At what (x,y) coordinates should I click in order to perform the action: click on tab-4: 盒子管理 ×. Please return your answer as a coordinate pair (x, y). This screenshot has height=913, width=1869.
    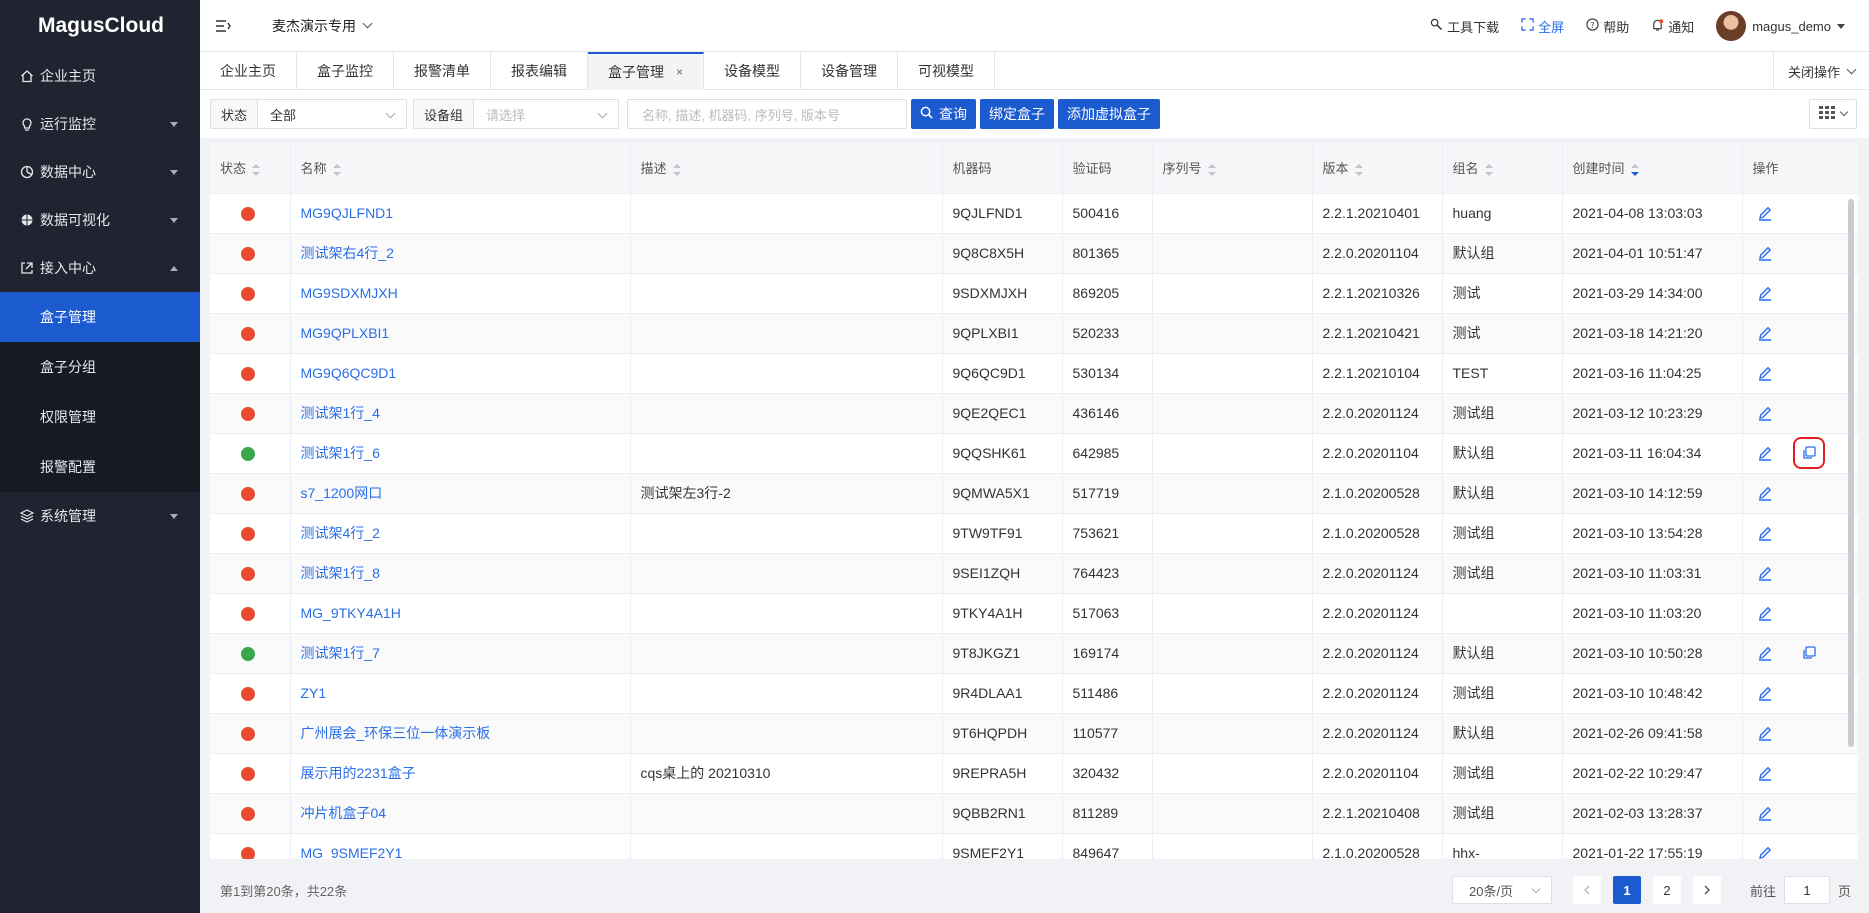
    Looking at the image, I should click on (646, 71).